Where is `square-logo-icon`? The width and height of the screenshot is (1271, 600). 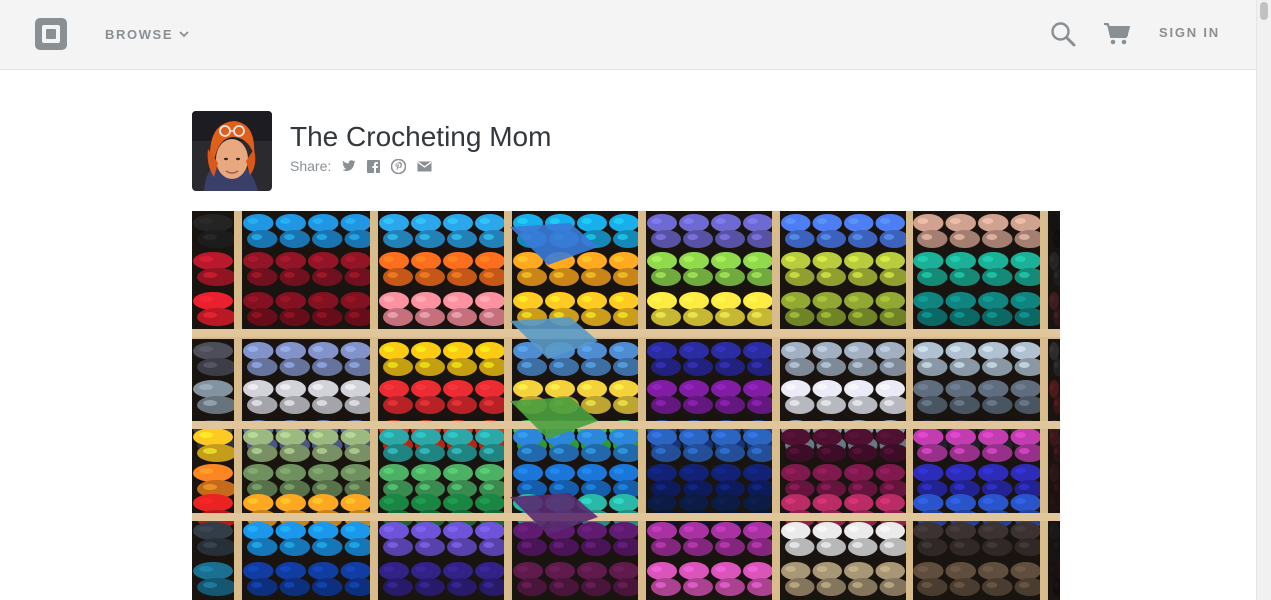 square-logo-icon is located at coordinates (51, 34).